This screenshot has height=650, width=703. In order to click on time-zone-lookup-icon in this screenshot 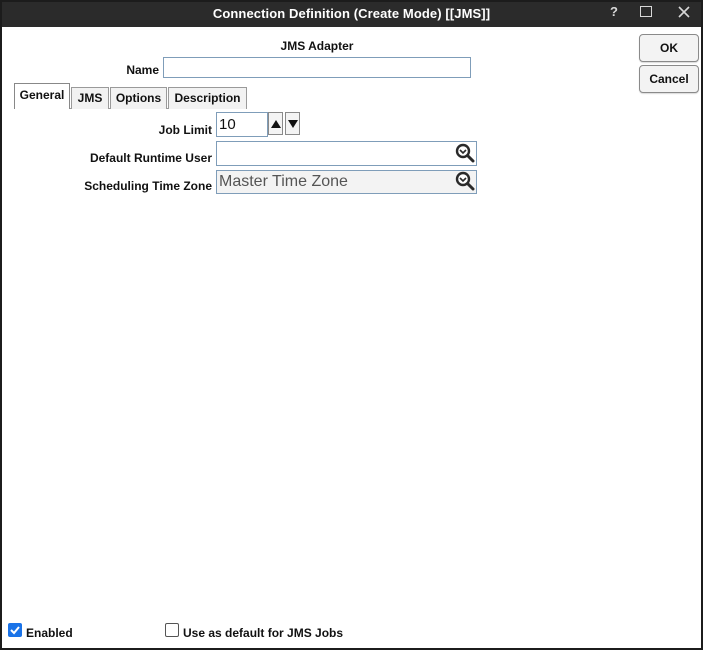, I will do `click(465, 181)`.